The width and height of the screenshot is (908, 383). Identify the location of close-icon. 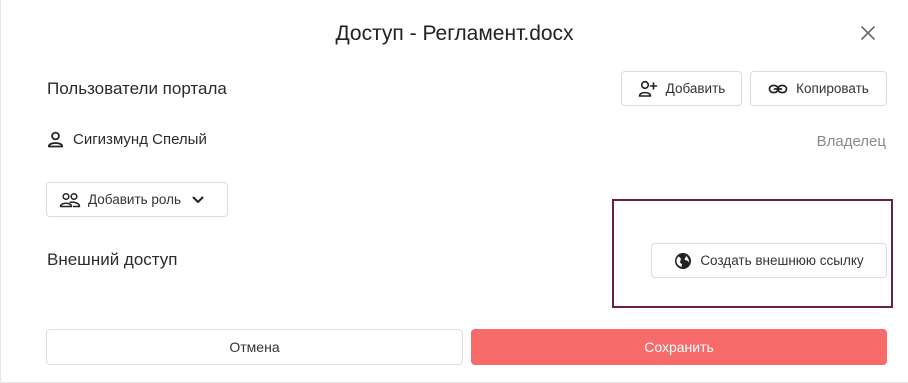
(868, 33).